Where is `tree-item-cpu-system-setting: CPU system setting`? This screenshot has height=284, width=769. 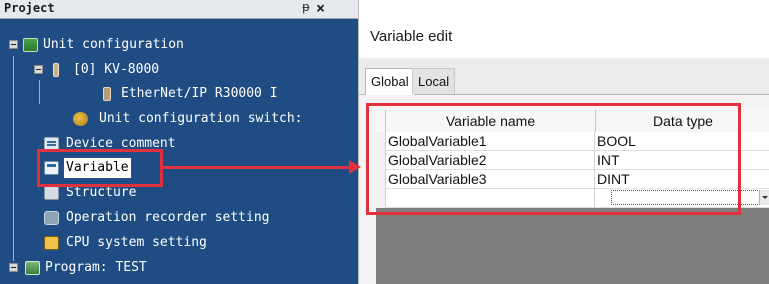
tree-item-cpu-system-setting: CPU system setting is located at coordinates (179, 243).